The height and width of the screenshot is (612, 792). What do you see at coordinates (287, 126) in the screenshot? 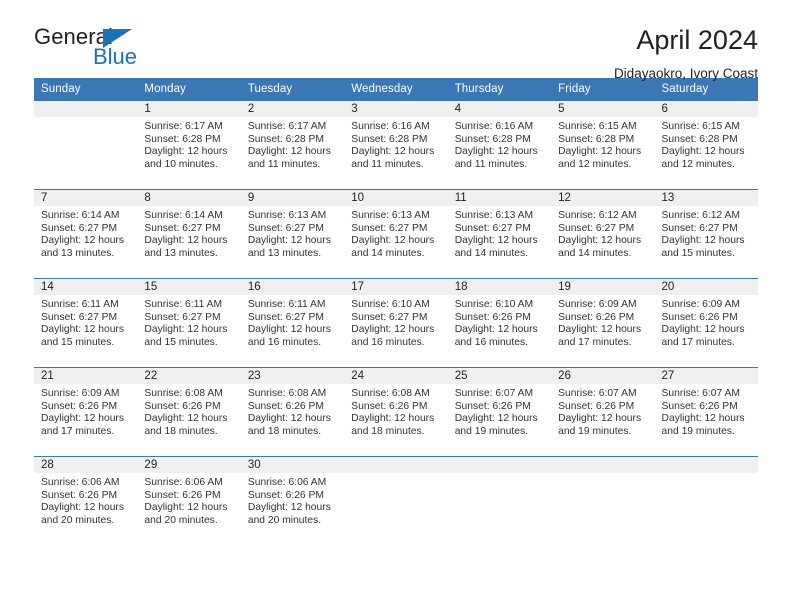
I see `sunrise-time: Sunrise: 6:17 AM` at bounding box center [287, 126].